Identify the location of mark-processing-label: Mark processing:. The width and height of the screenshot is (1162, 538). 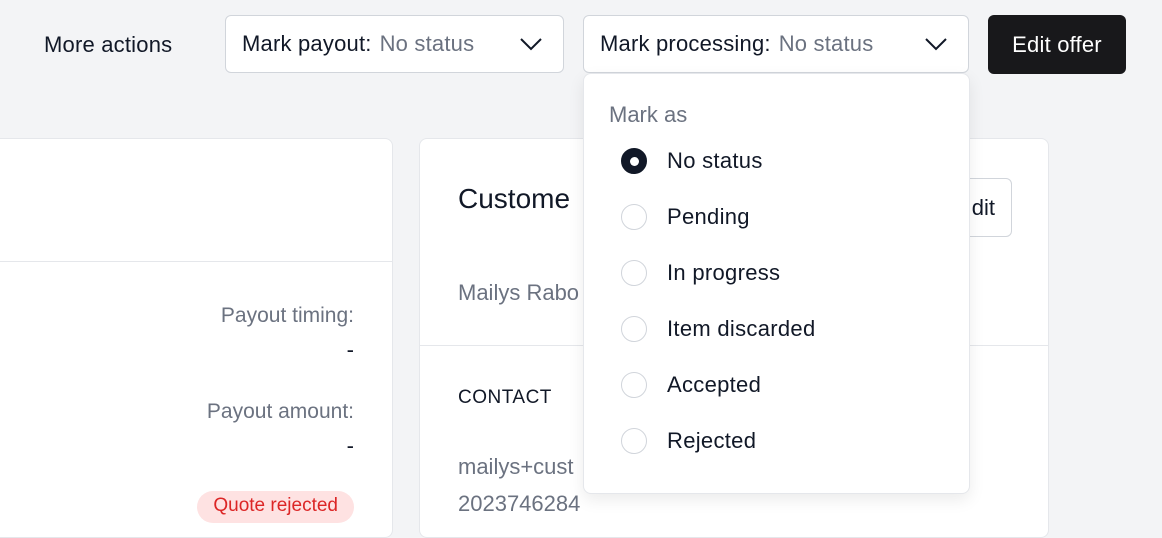
(685, 43).